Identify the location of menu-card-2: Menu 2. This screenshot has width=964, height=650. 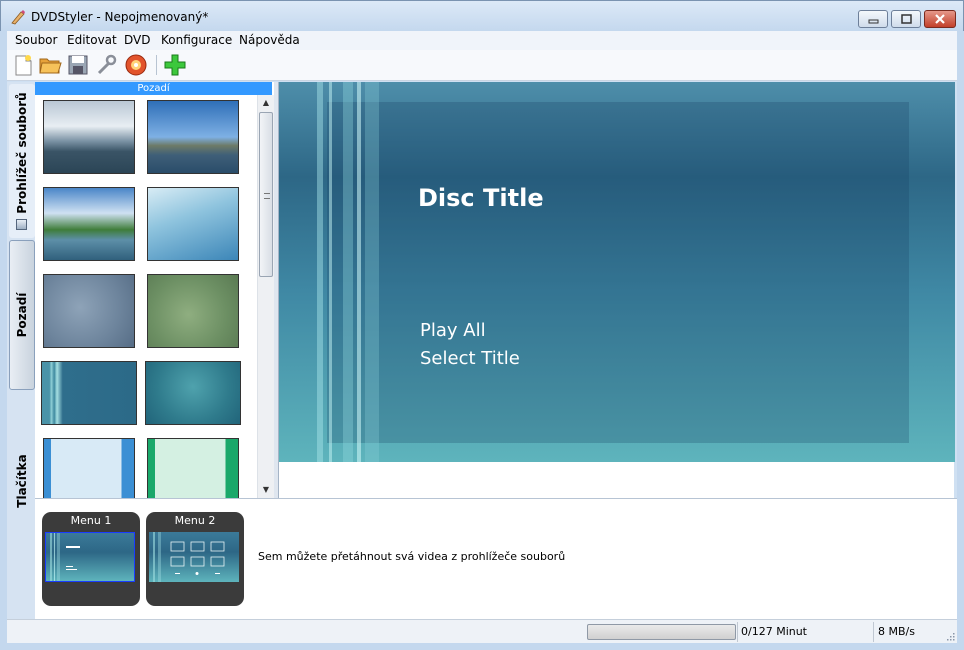
(195, 559).